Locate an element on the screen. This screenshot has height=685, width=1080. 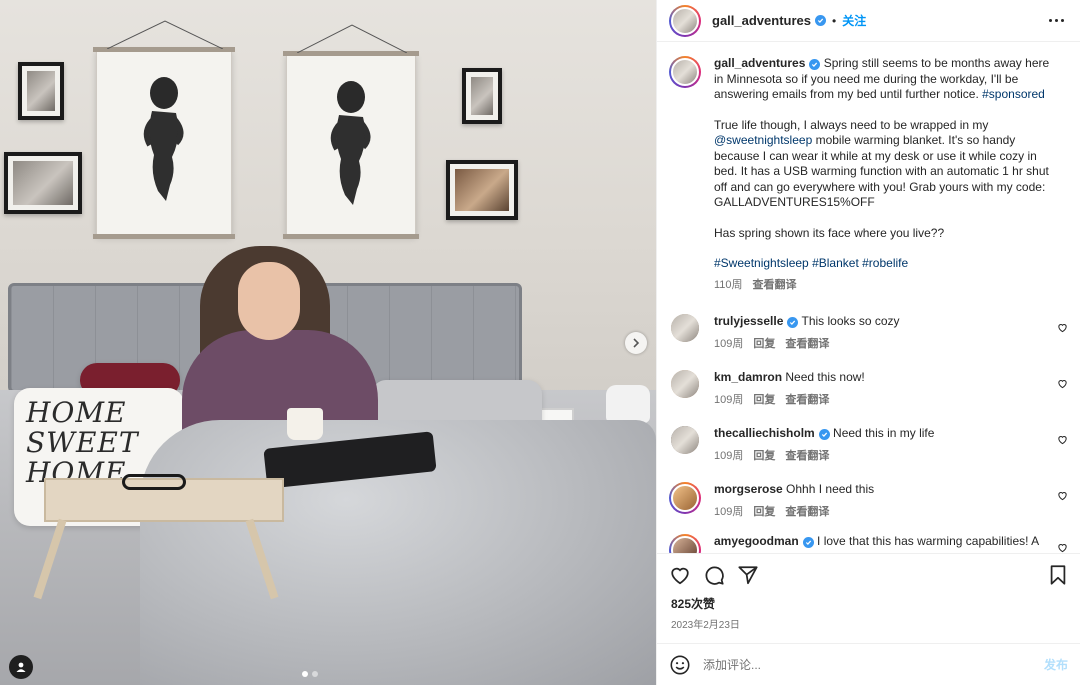
comment-text: Ohhh I need this is located at coordinates (830, 489).